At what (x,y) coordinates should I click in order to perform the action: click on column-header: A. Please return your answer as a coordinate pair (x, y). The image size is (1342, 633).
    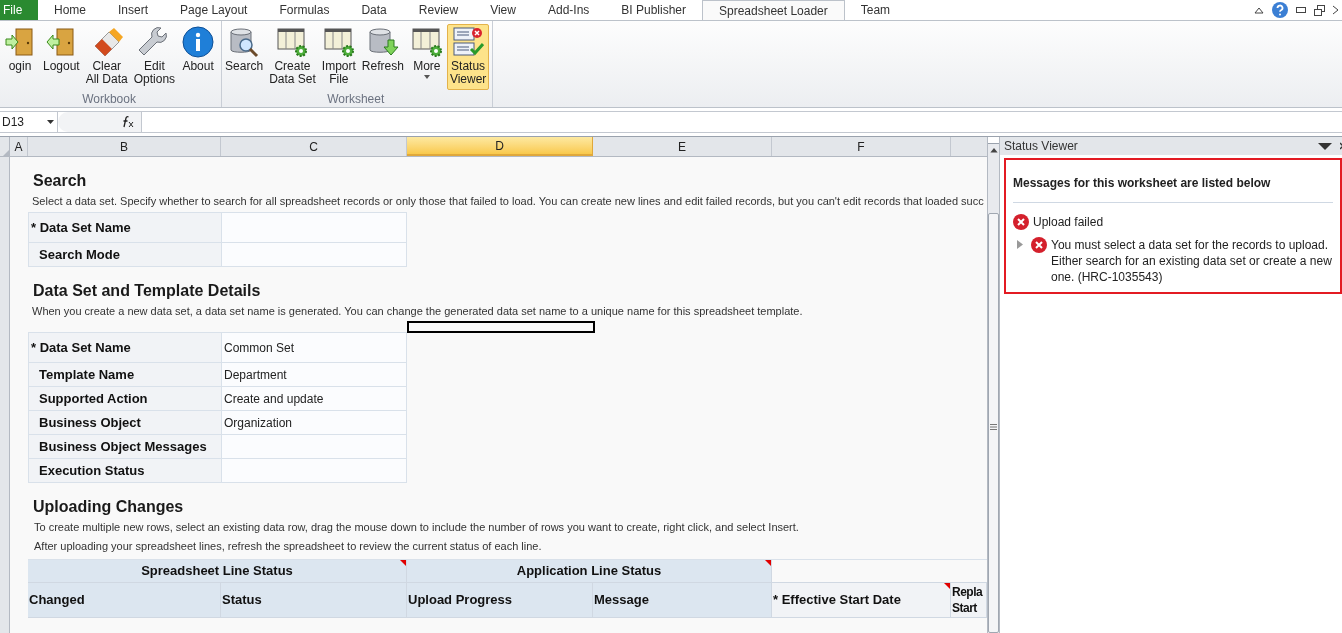
    Looking at the image, I should click on (19, 146).